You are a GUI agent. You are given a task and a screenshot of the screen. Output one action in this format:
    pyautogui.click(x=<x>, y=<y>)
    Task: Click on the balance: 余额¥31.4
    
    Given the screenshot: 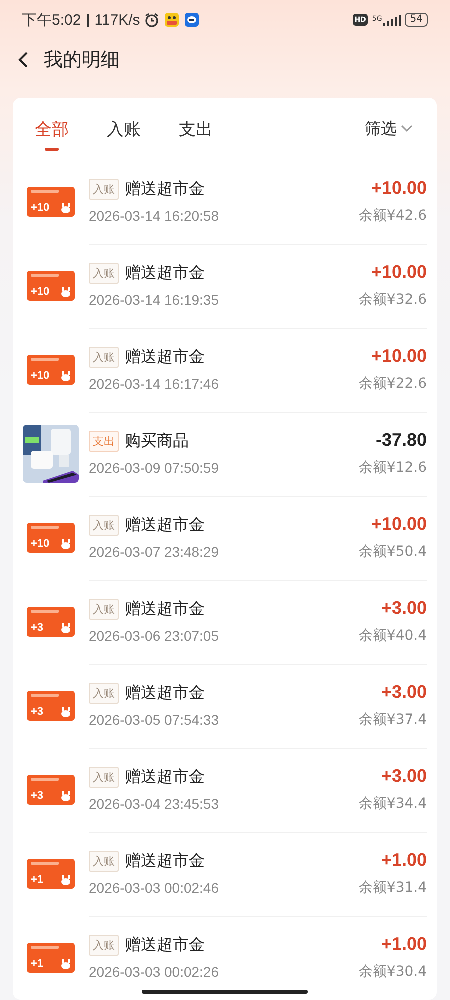 What is the action you would take?
    pyautogui.click(x=392, y=888)
    